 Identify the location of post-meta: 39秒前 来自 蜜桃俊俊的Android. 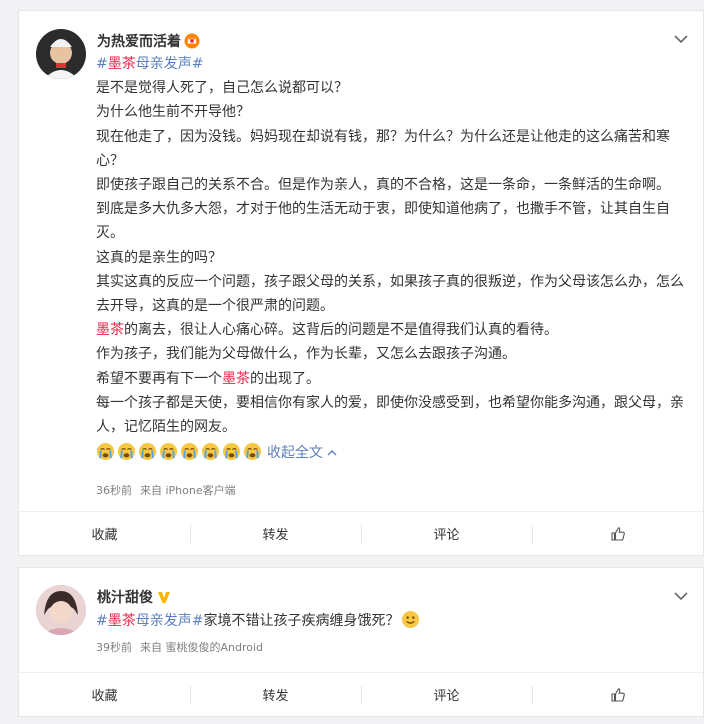
(183, 647).